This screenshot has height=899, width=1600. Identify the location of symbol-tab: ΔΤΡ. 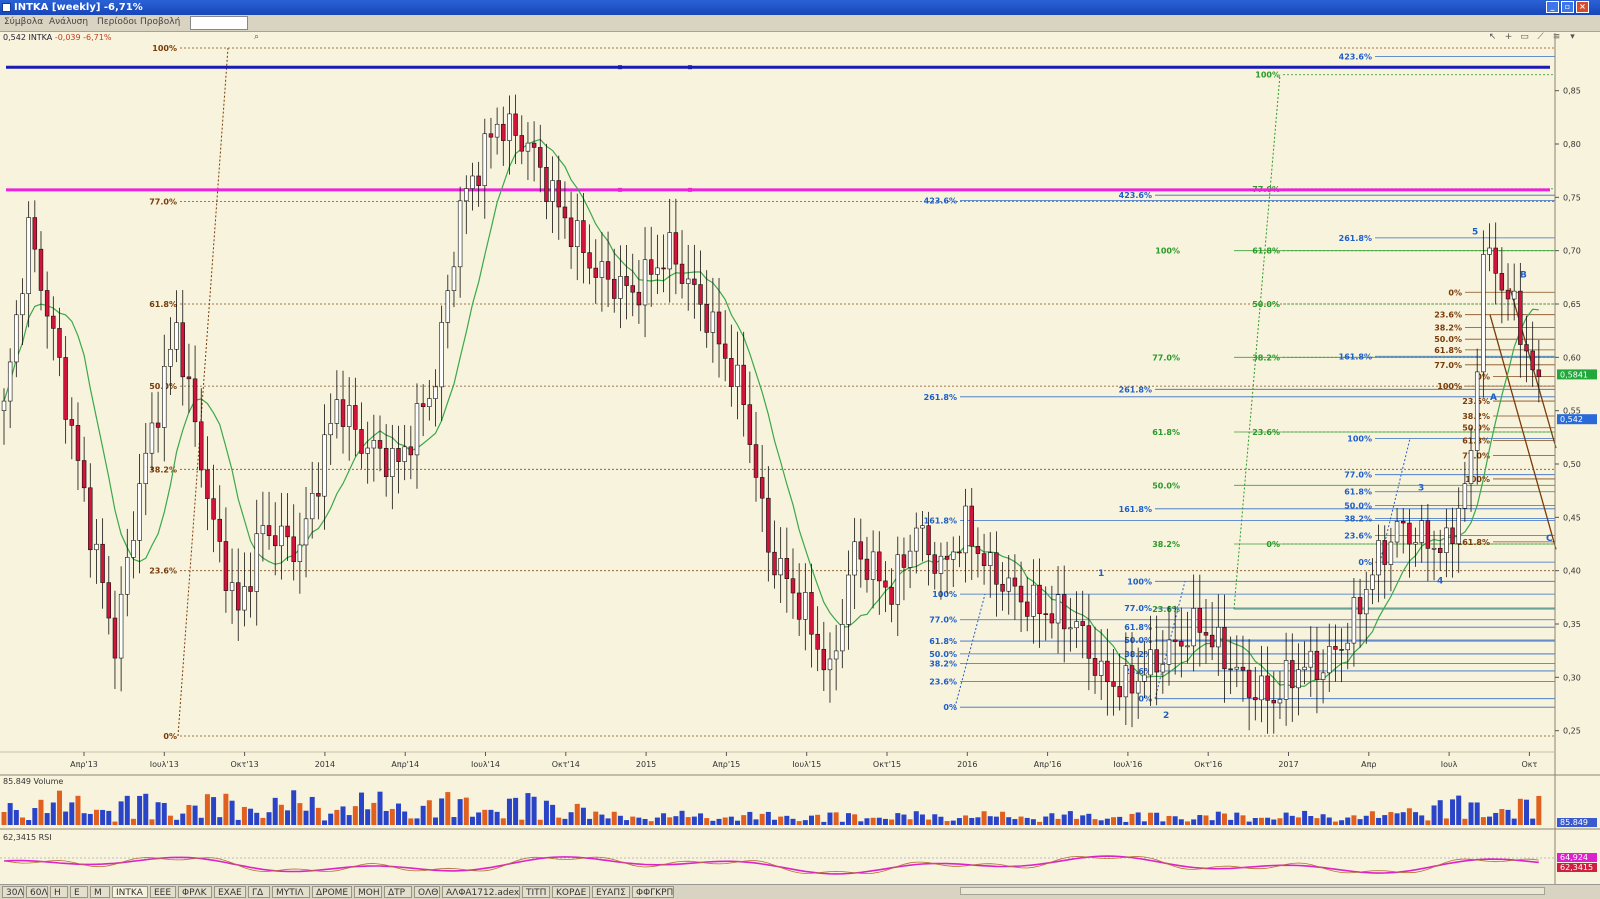
(398, 892).